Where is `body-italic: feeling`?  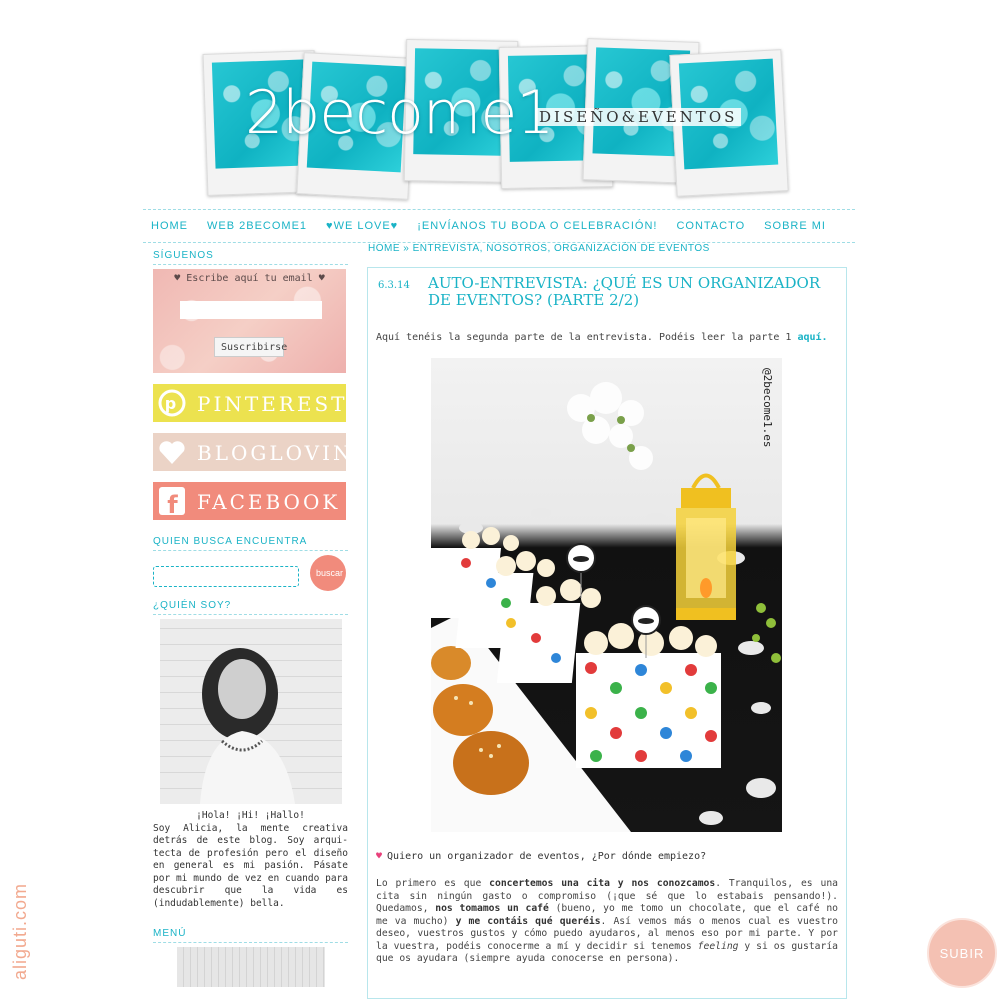
body-italic: feeling is located at coordinates (718, 946).